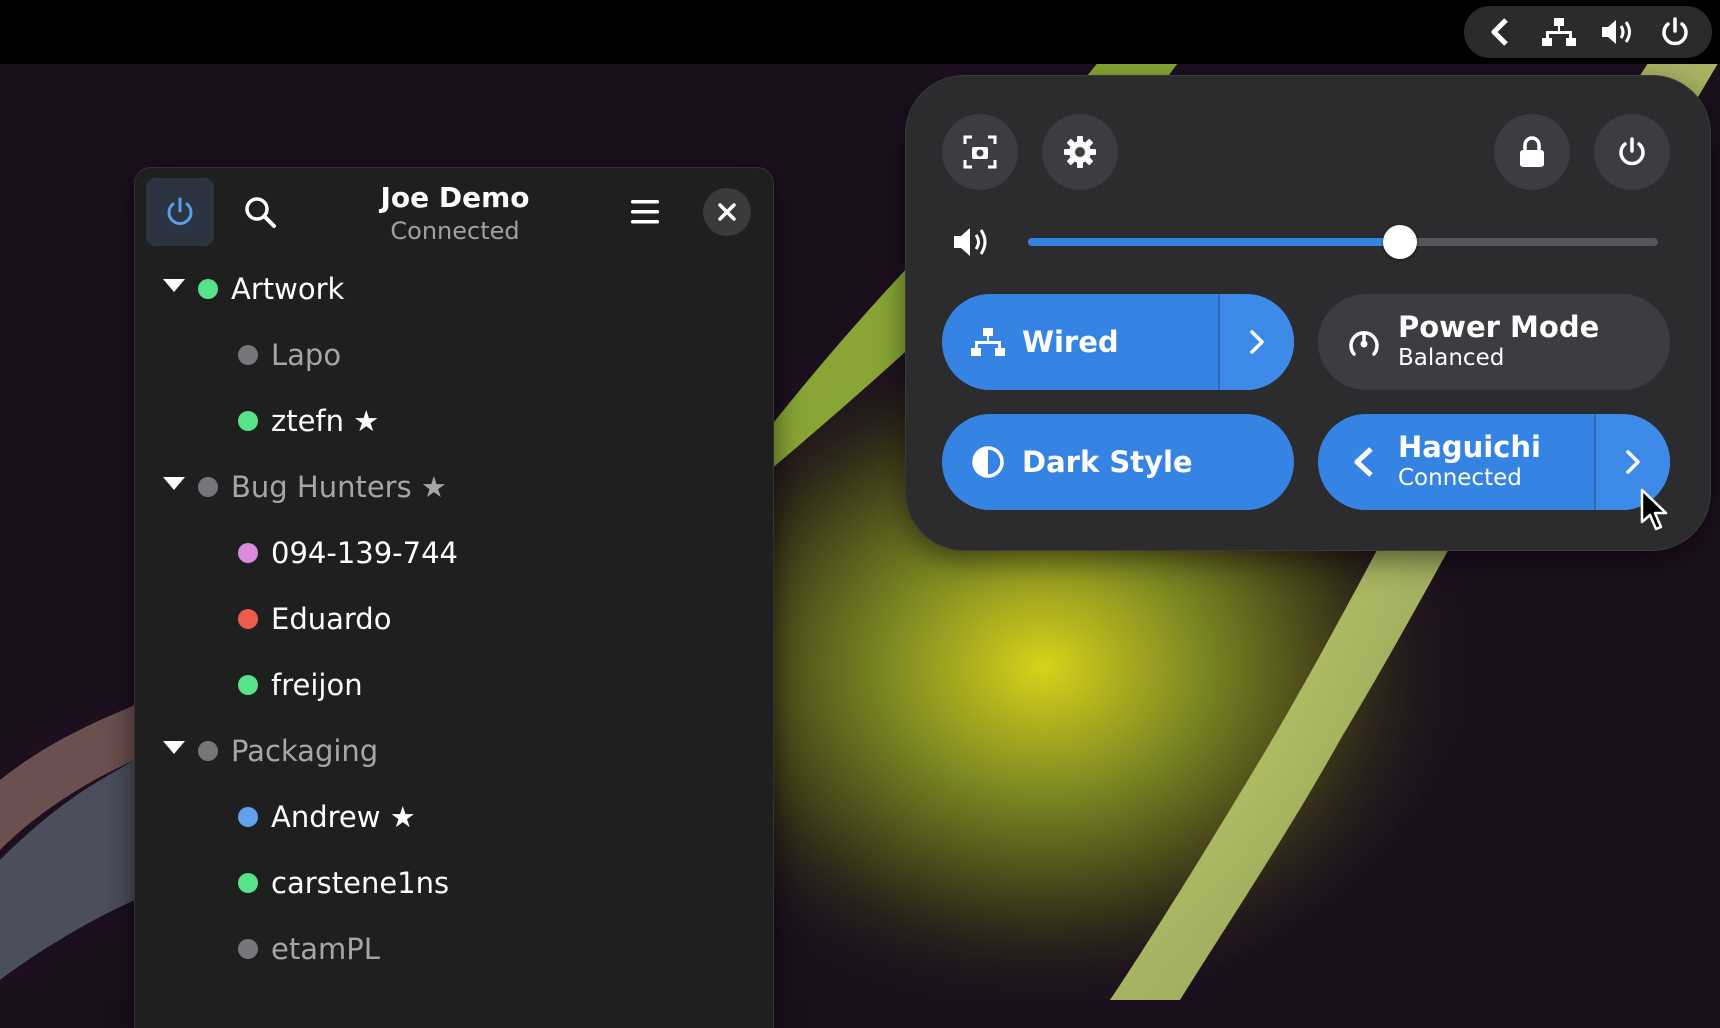 Image resolution: width=1720 pixels, height=1028 pixels. I want to click on close-button, so click(727, 212).